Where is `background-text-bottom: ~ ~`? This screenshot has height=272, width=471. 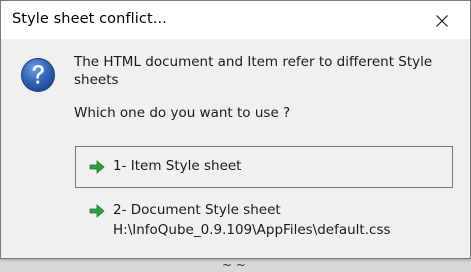 background-text-bottom: ~ ~ is located at coordinates (234, 265).